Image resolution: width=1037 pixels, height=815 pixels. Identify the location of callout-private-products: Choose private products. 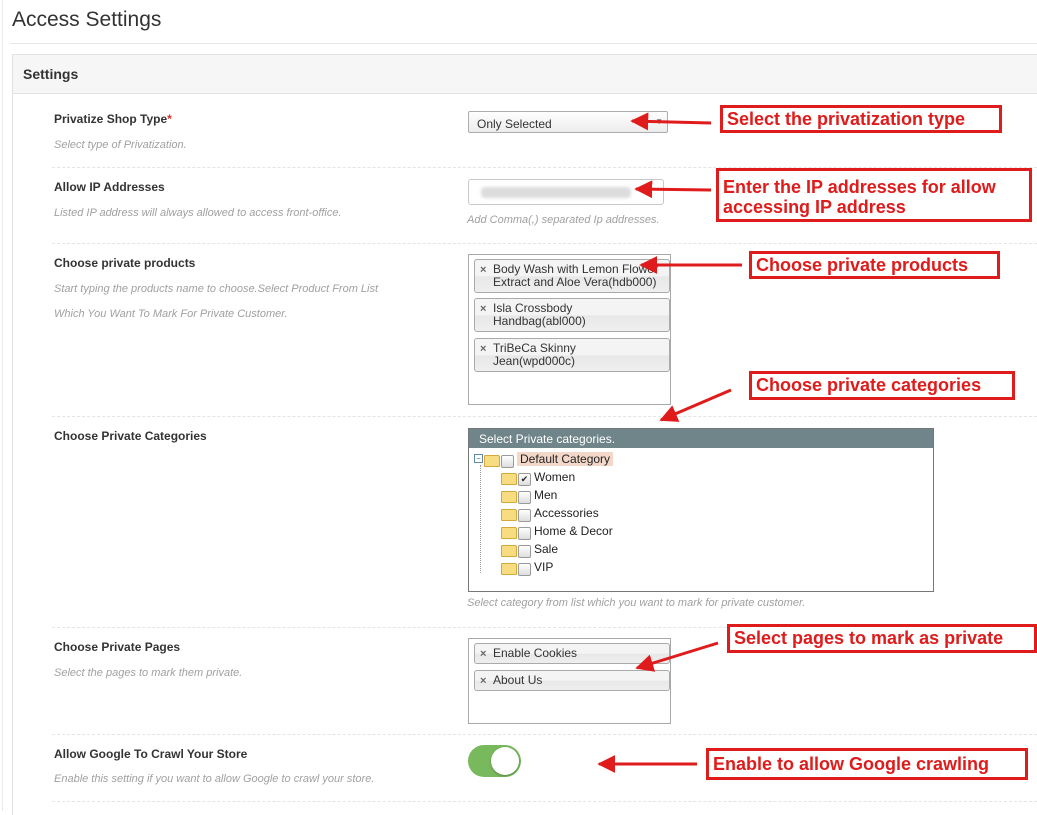
(874, 265).